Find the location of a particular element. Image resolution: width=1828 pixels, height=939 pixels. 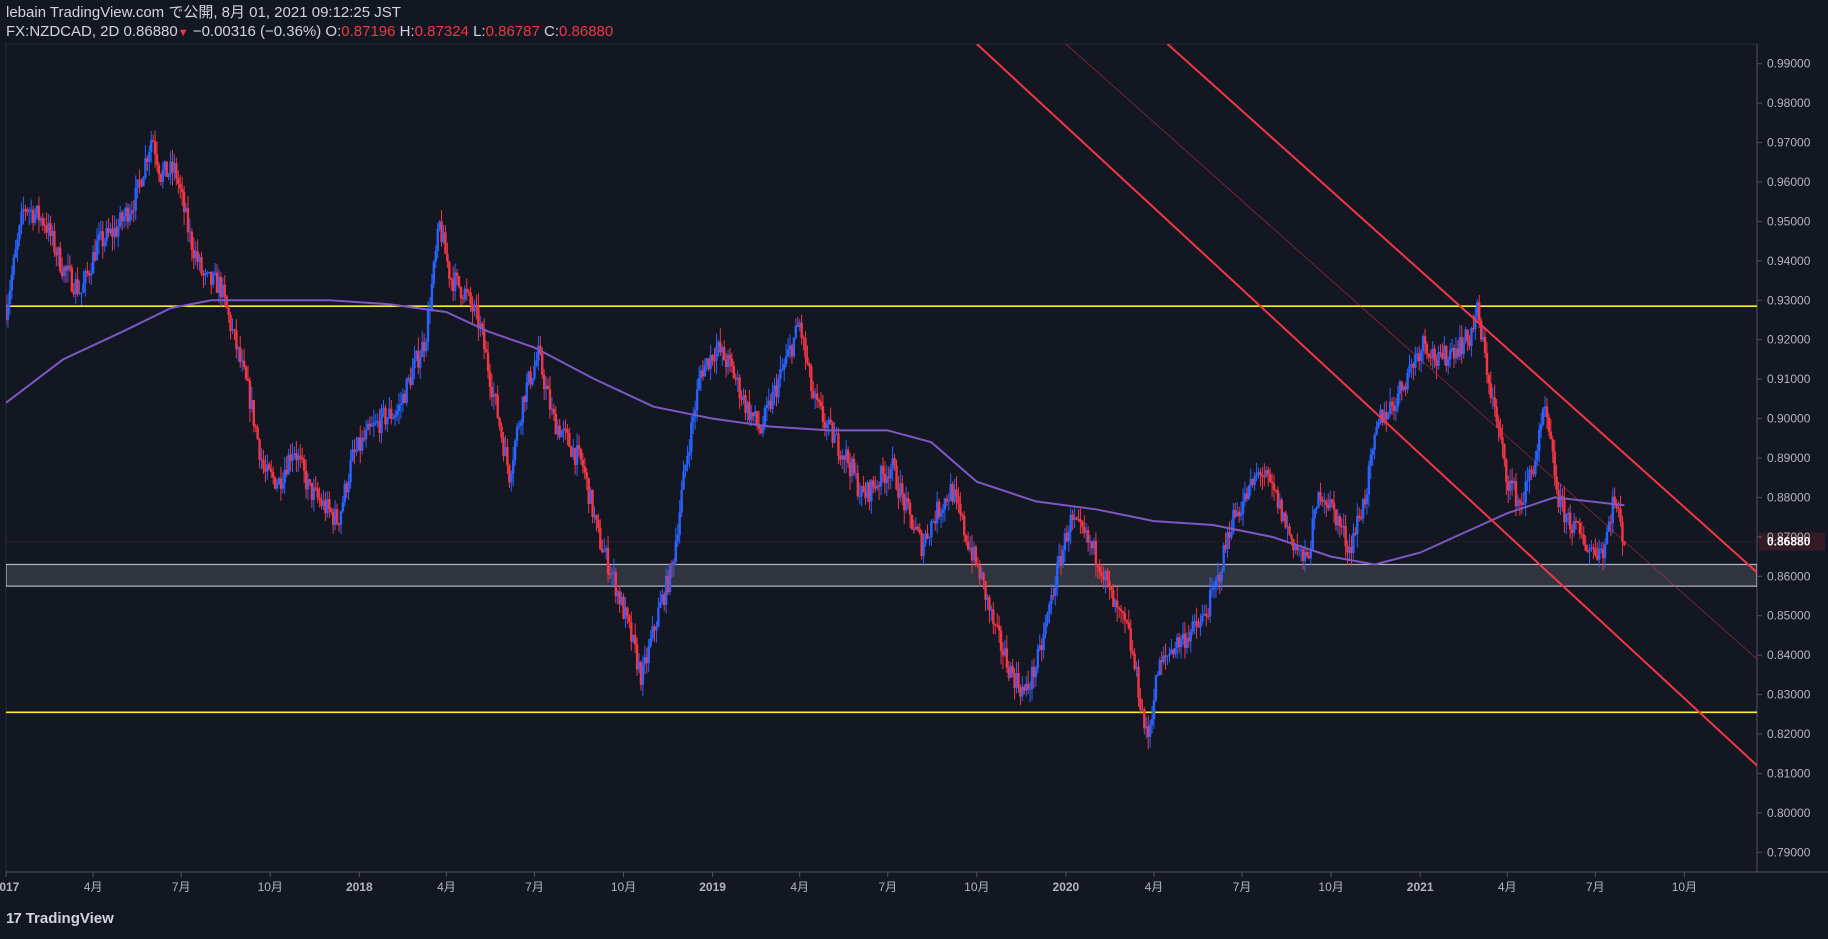

price-tick-label: 0.88000 is located at coordinates (1789, 497).